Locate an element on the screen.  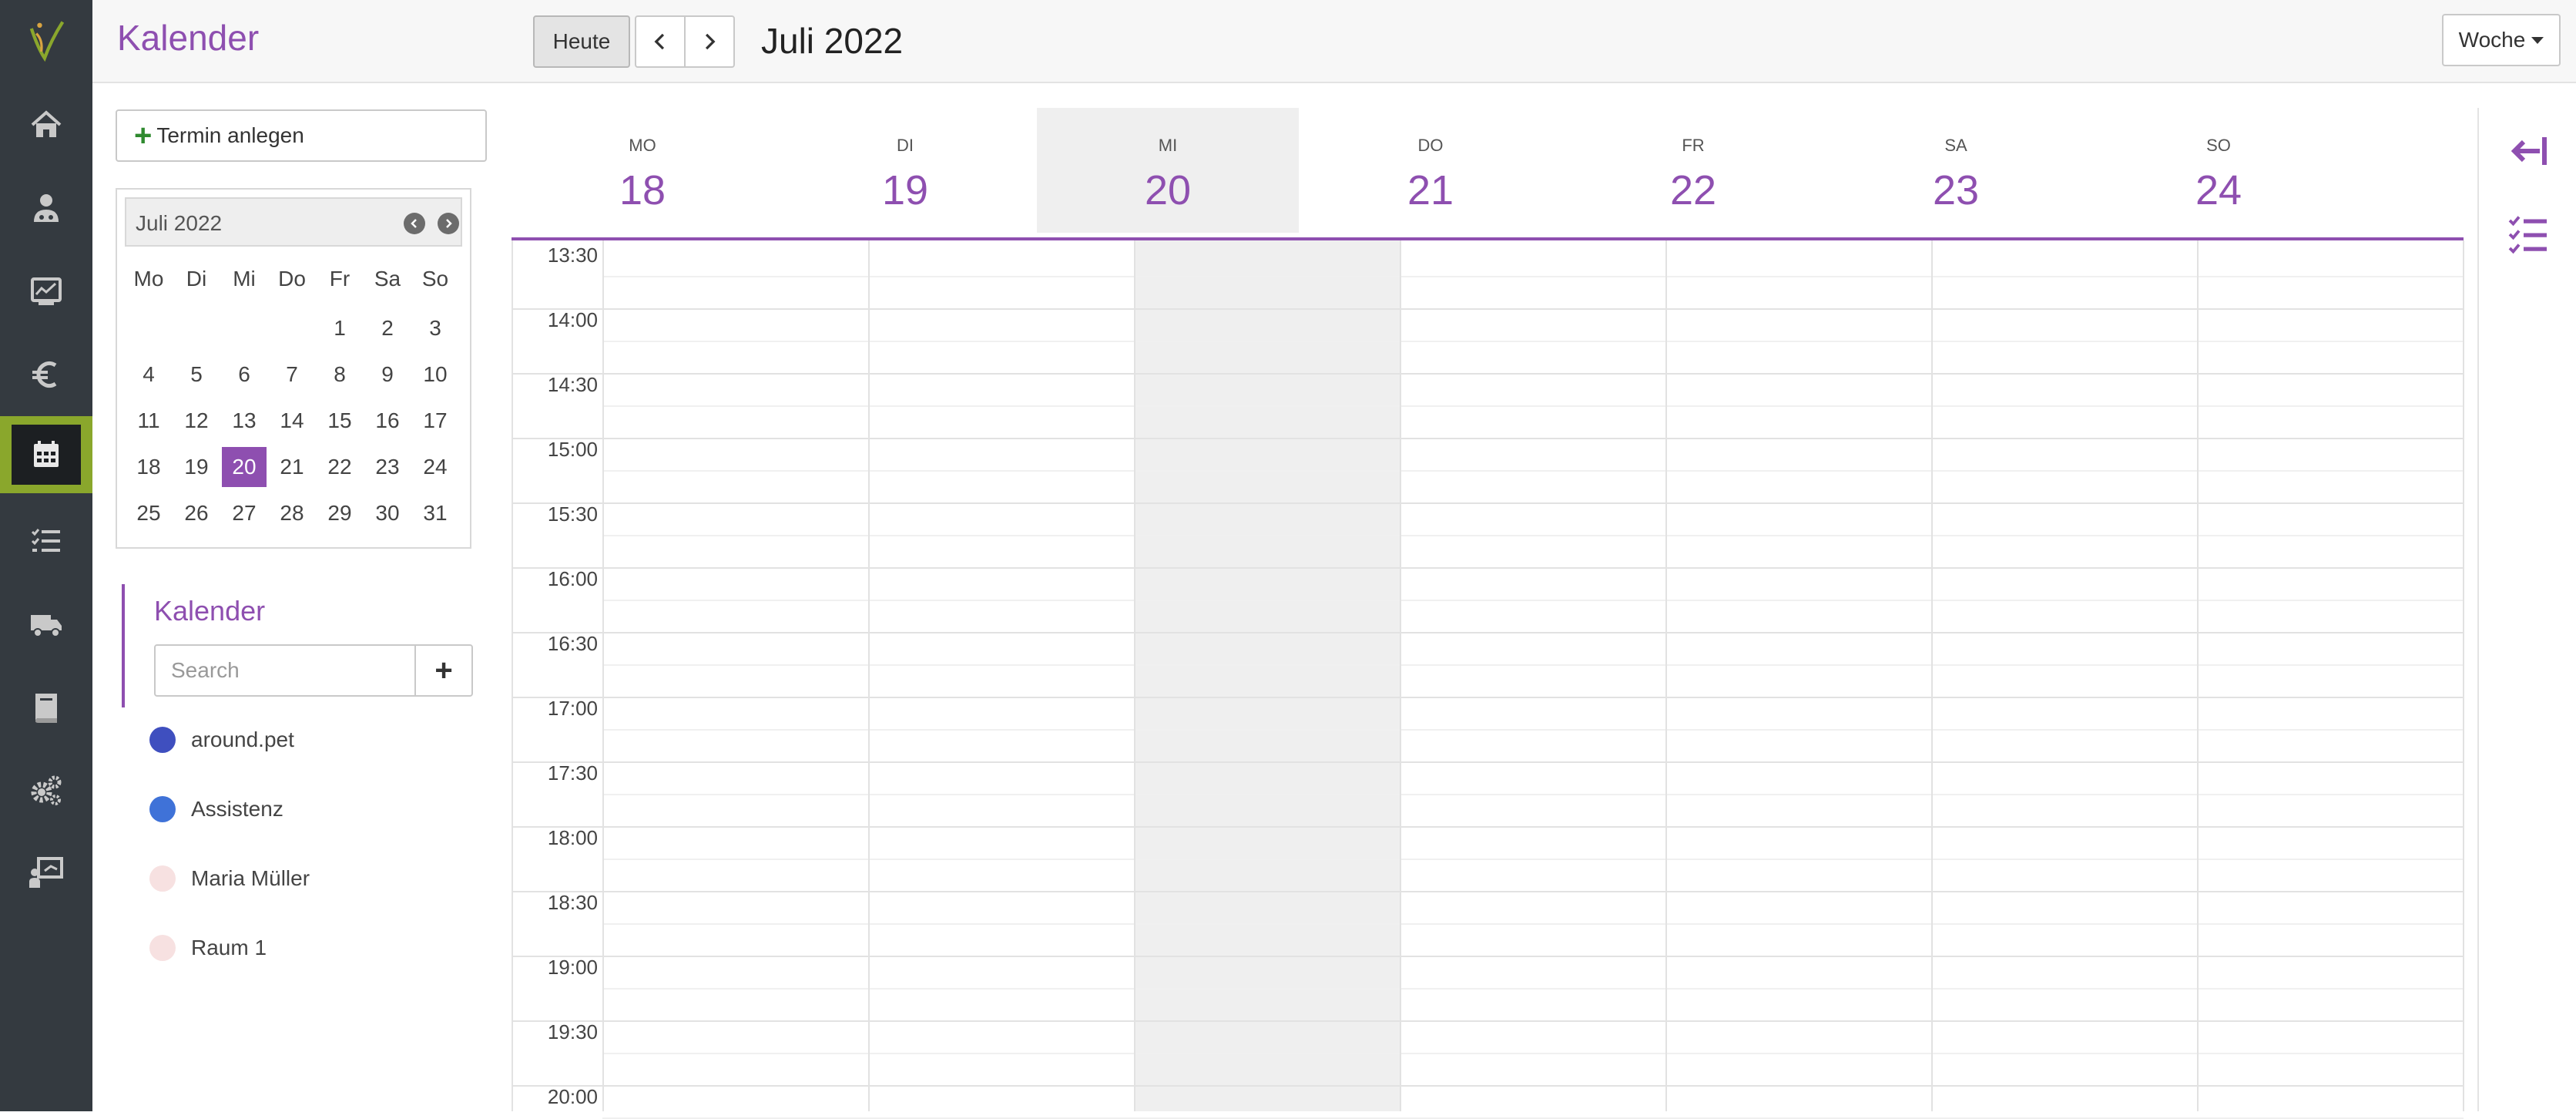
mini-calendar-day: 5 is located at coordinates (196, 374).